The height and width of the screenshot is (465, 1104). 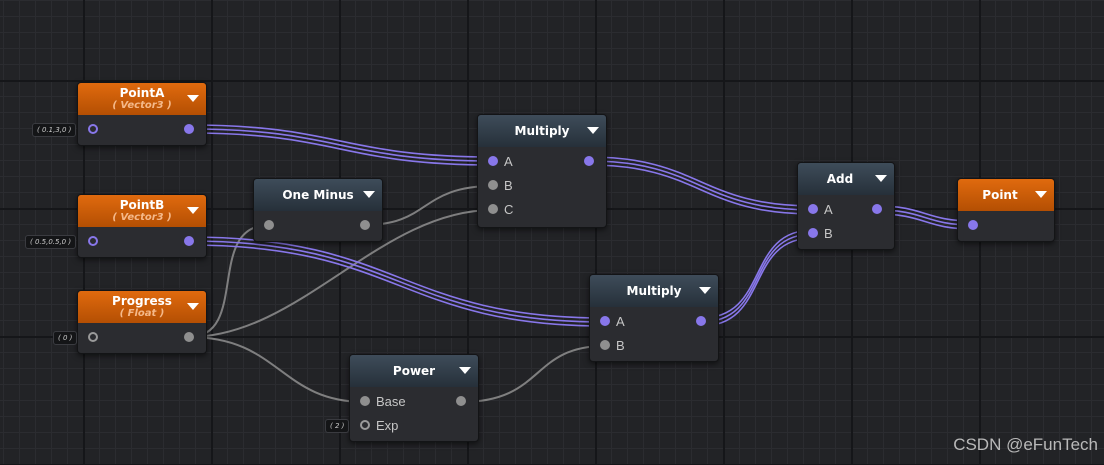 What do you see at coordinates (365, 401) in the screenshot?
I see `input-port-base` at bounding box center [365, 401].